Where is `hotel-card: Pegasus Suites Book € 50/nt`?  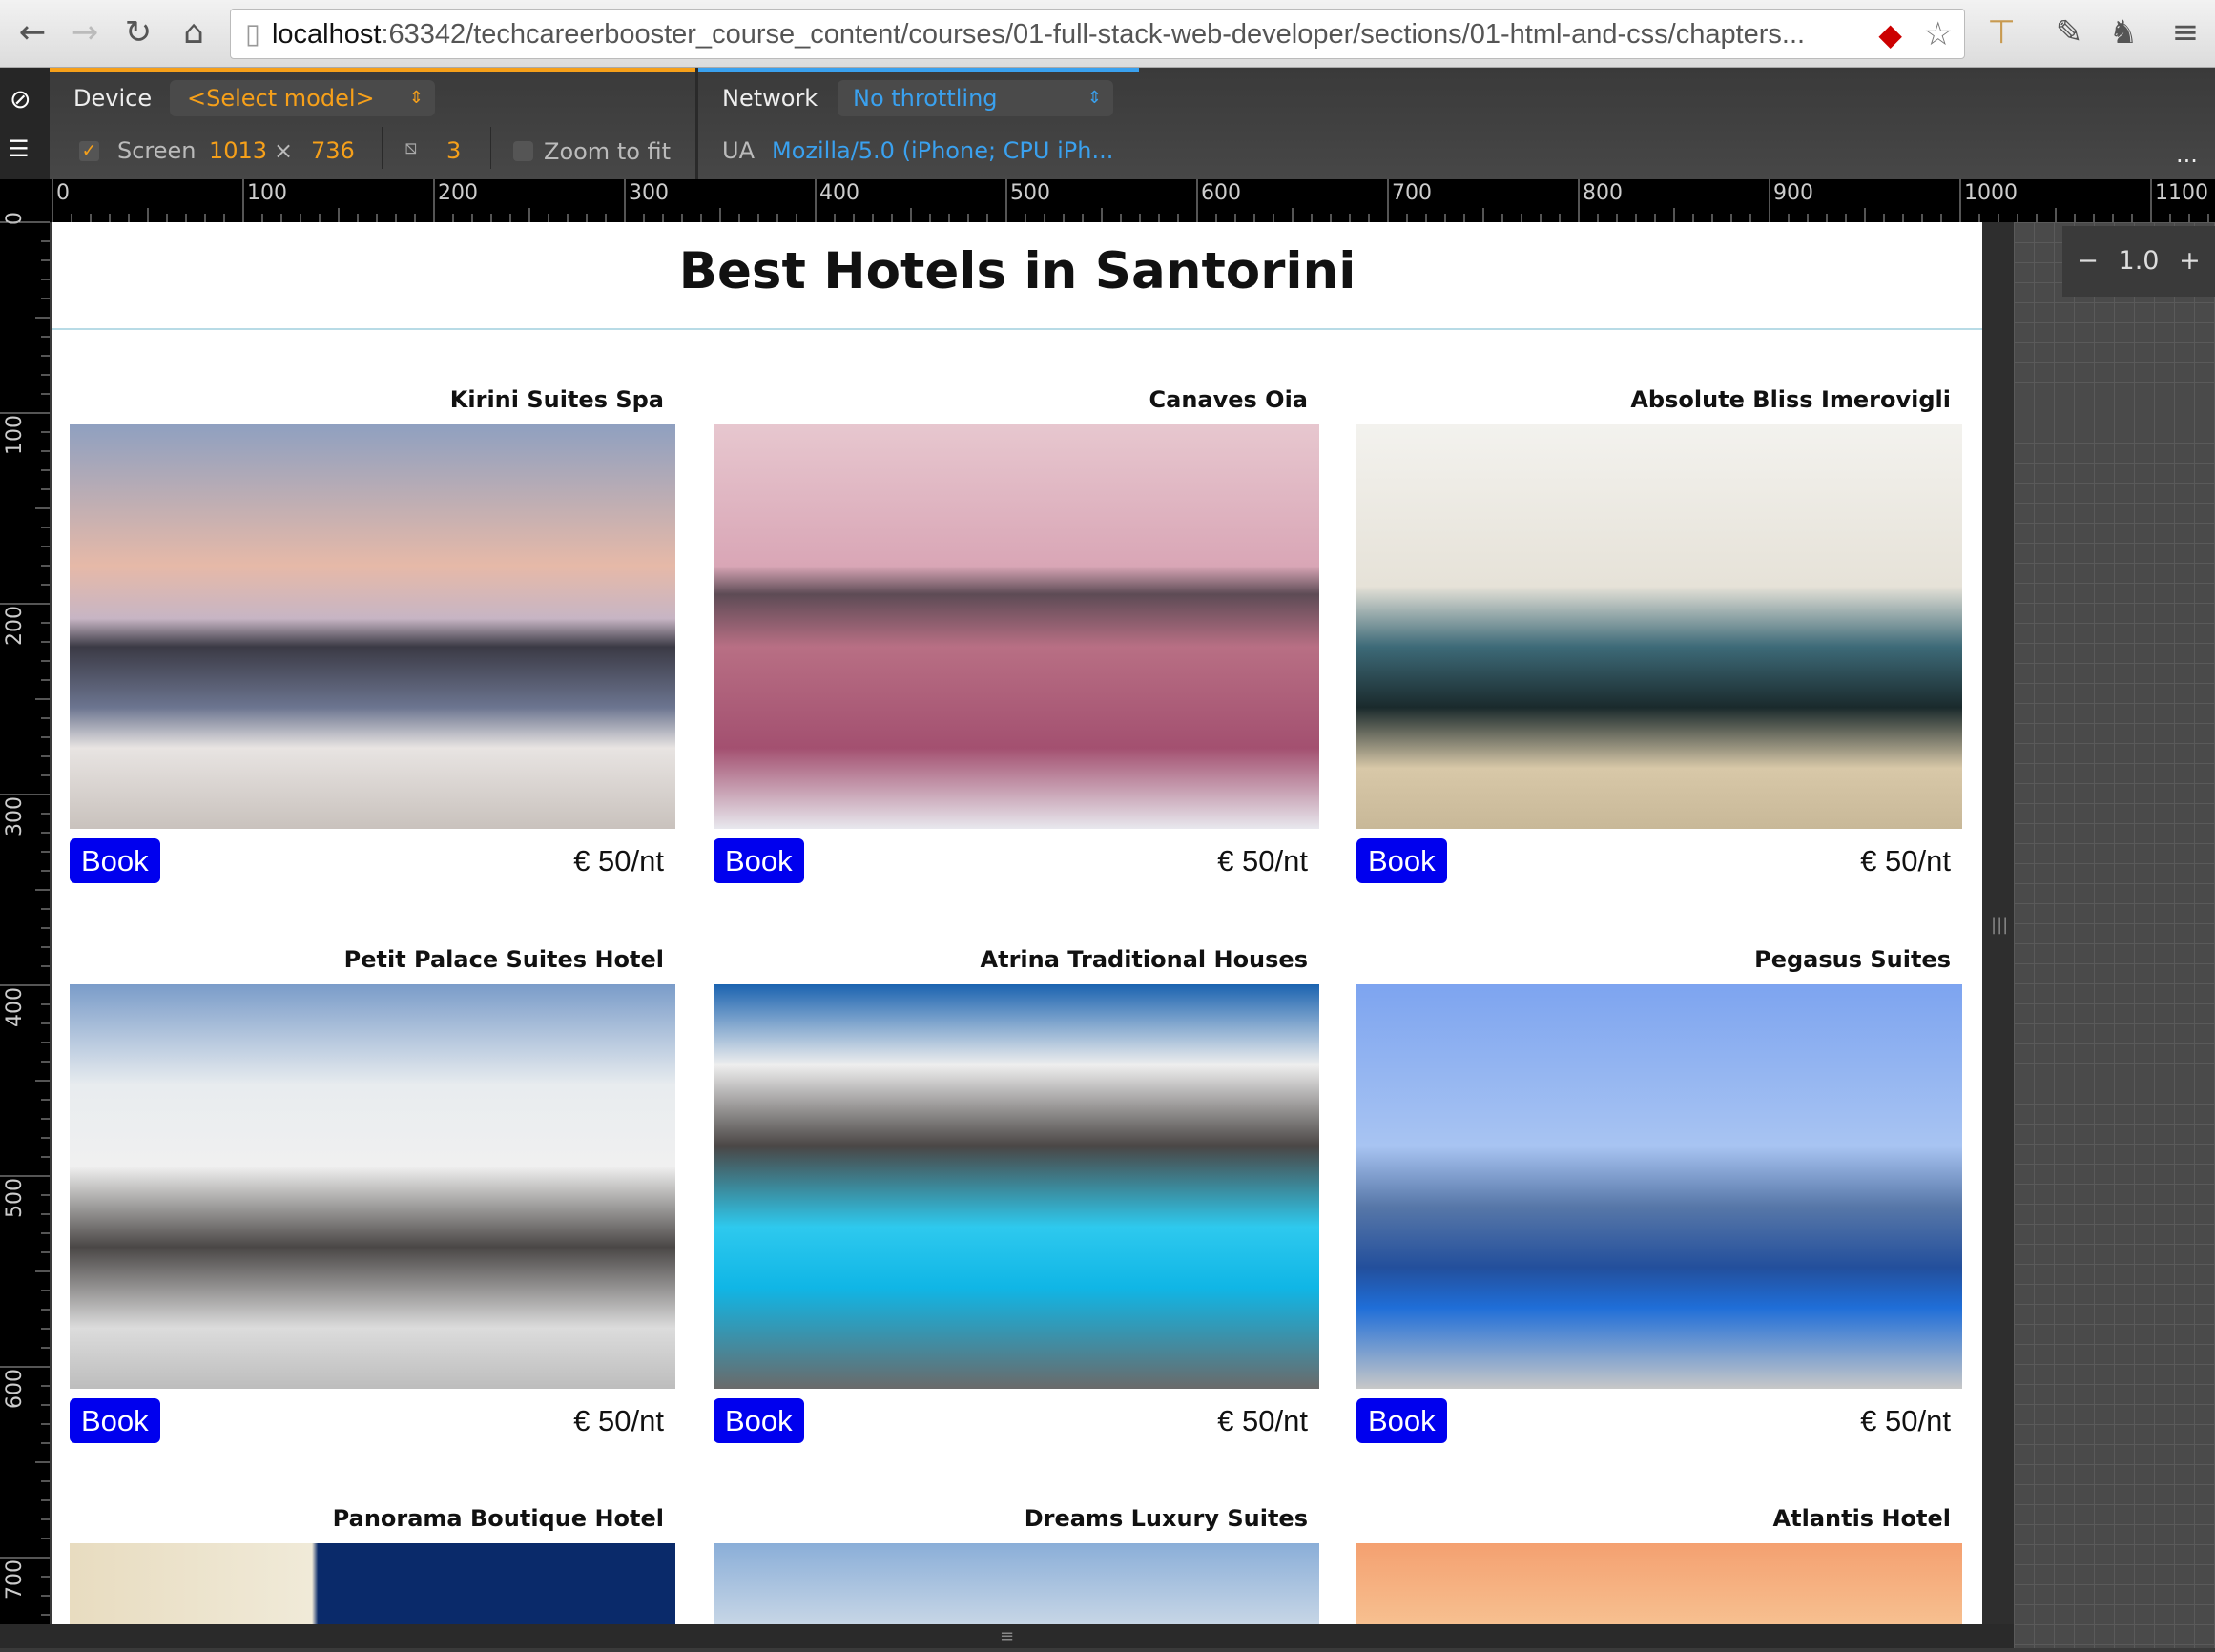
hotel-card: Pegasus Suites Book € 50/nt is located at coordinates (1659, 1195).